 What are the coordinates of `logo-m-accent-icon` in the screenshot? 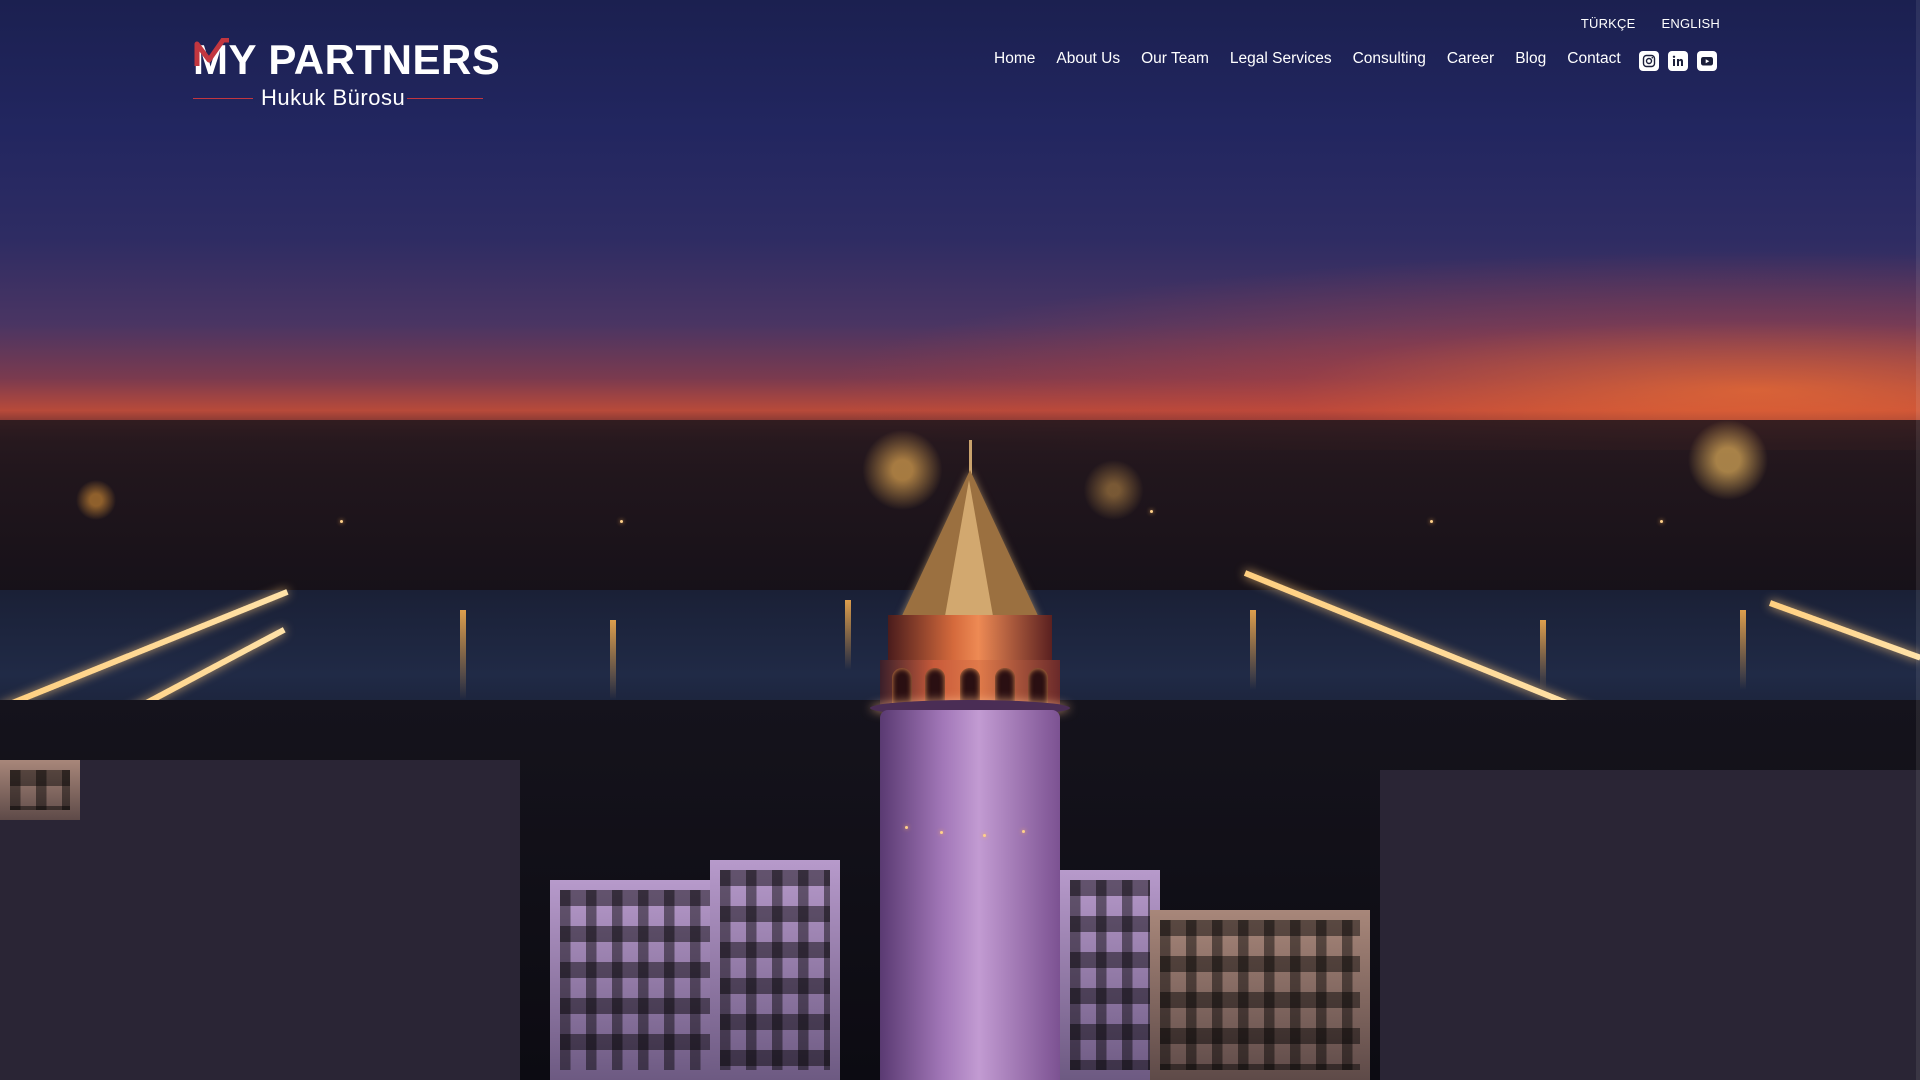 It's located at (211, 52).